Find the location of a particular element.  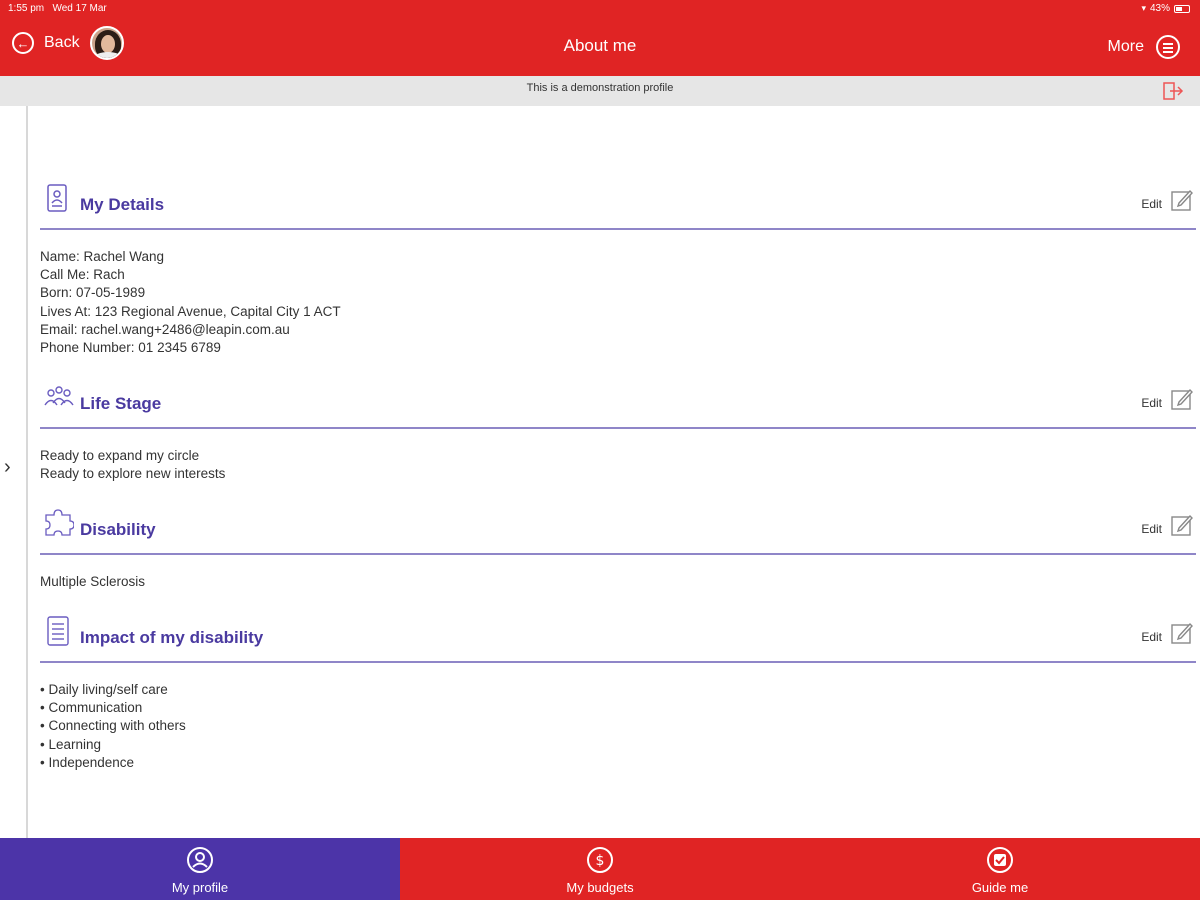

more-label: More is located at coordinates (1125, 46).